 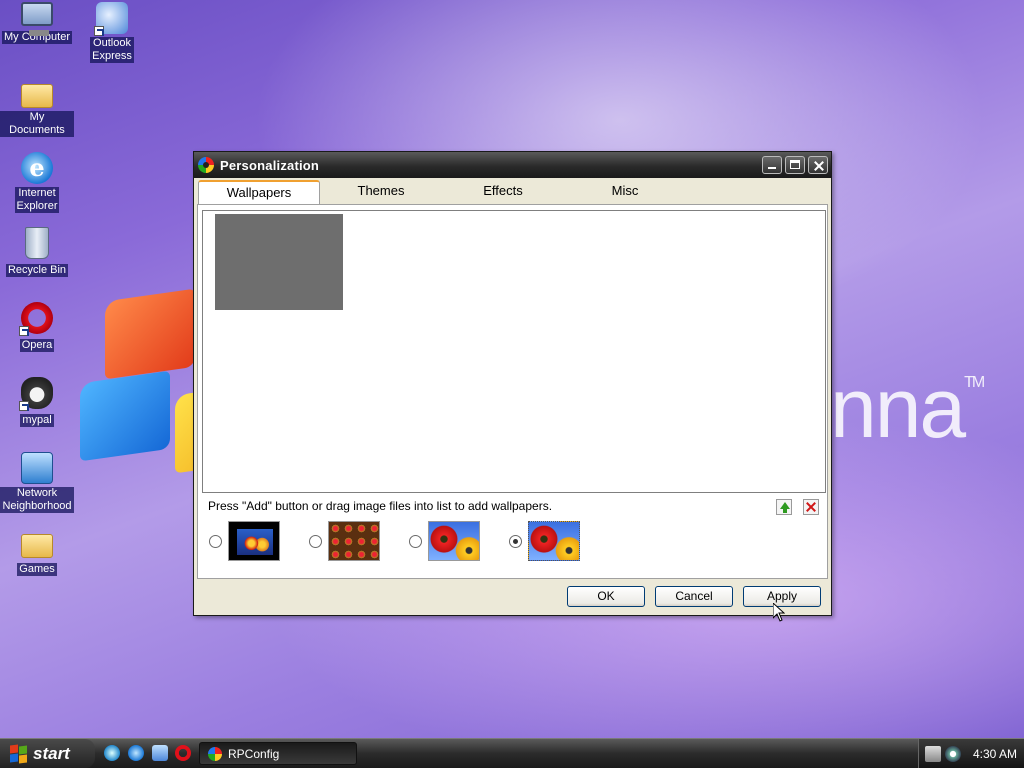 I want to click on windows-flag-icon, so click(x=19, y=753).